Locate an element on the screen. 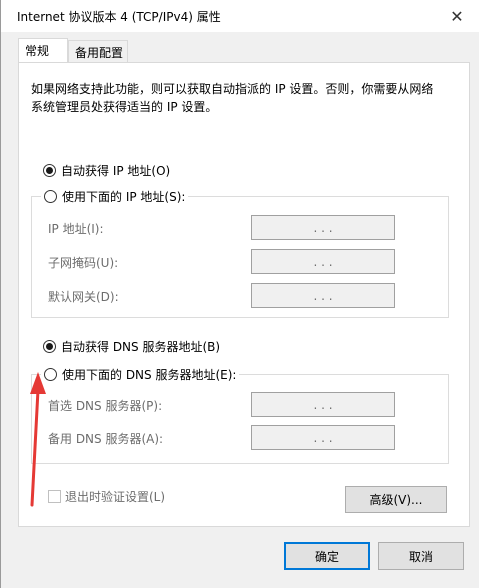 The image size is (479, 588). subnet-mask-input: . . . is located at coordinates (323, 261).